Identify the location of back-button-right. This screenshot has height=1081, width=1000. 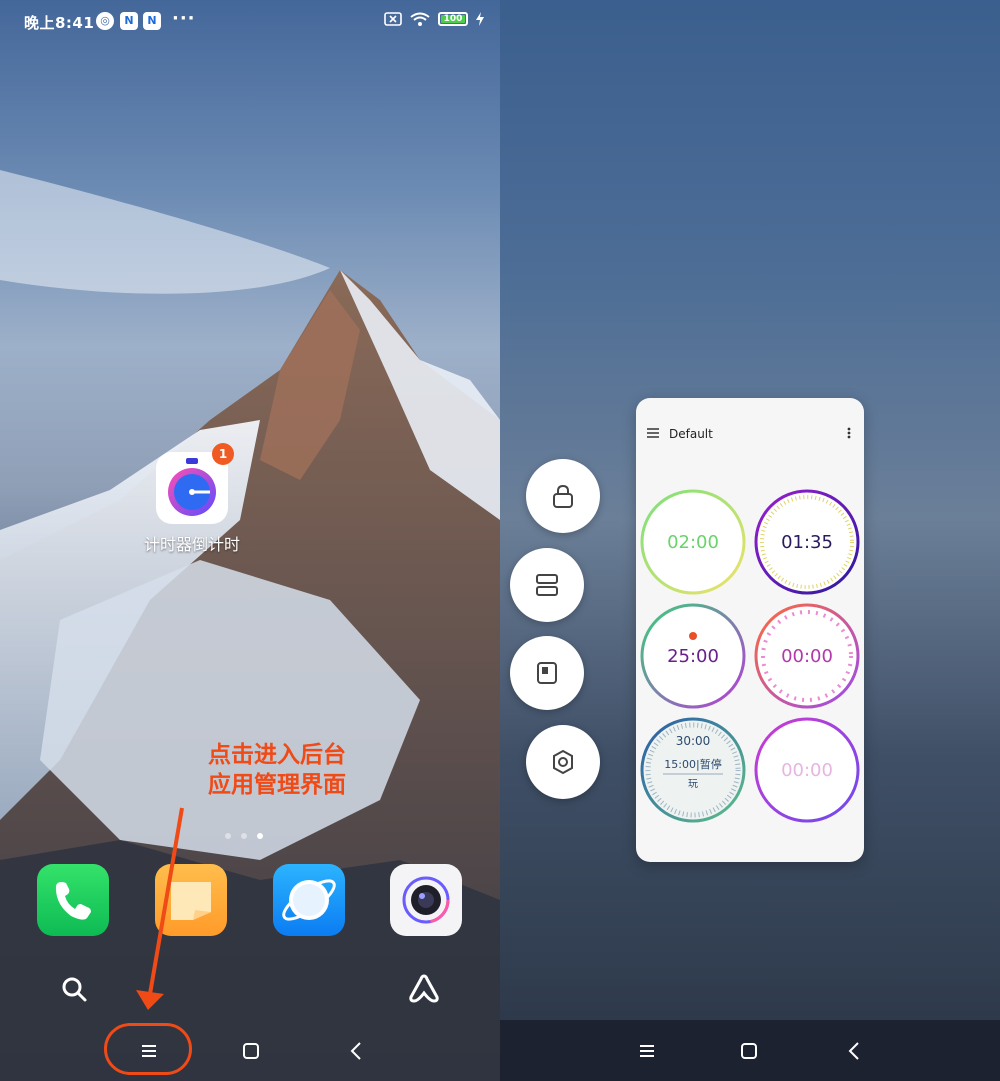
(855, 1051).